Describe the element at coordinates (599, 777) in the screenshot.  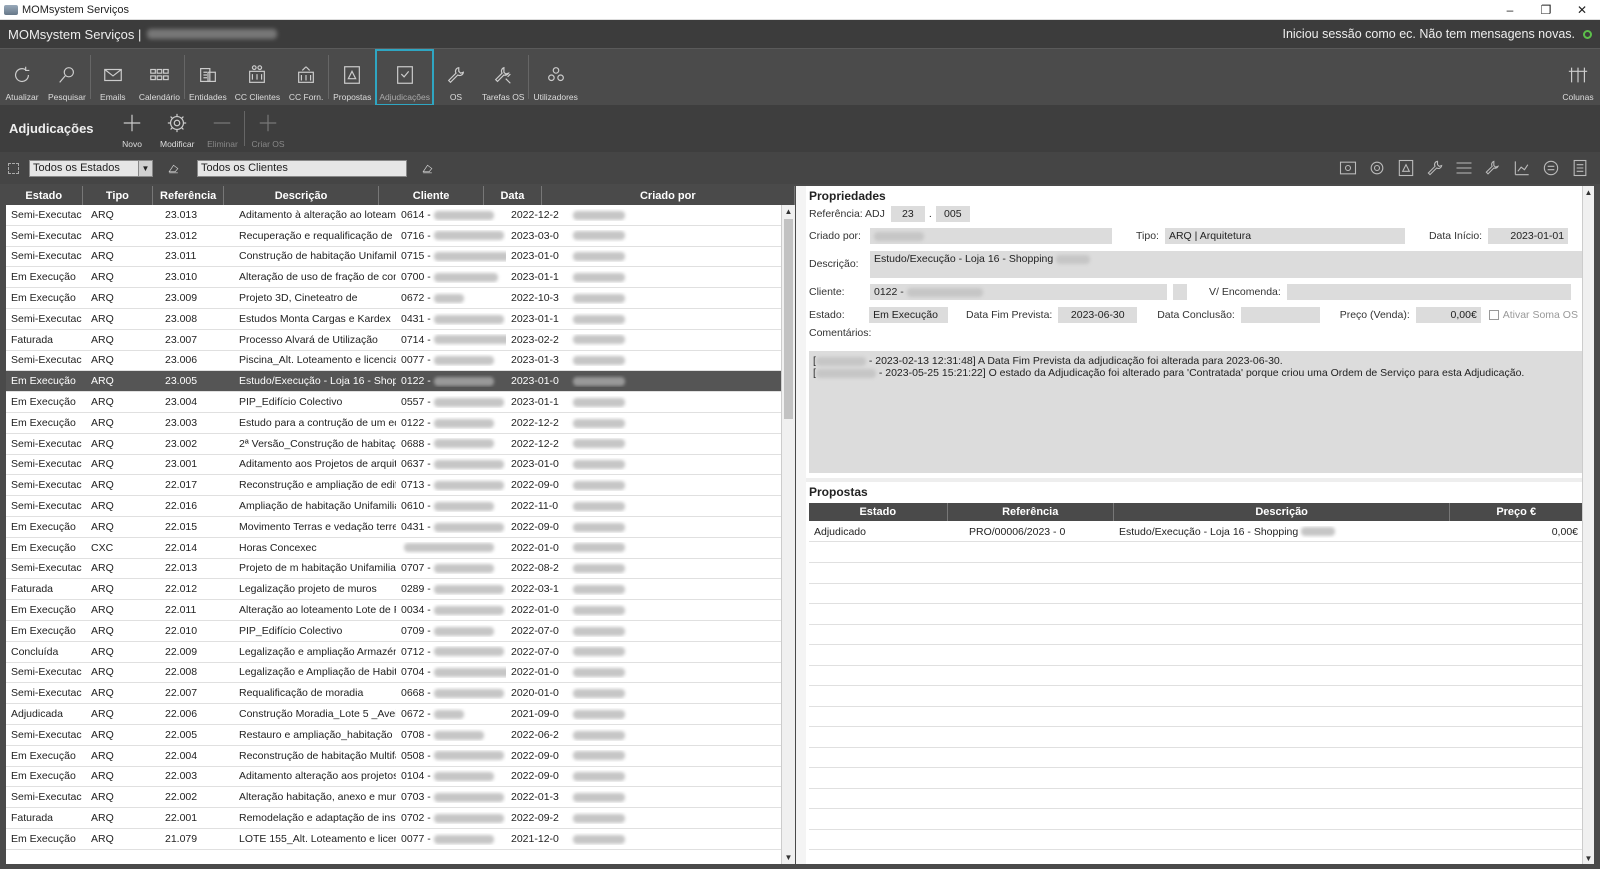
I see `user-name-redacted` at that location.